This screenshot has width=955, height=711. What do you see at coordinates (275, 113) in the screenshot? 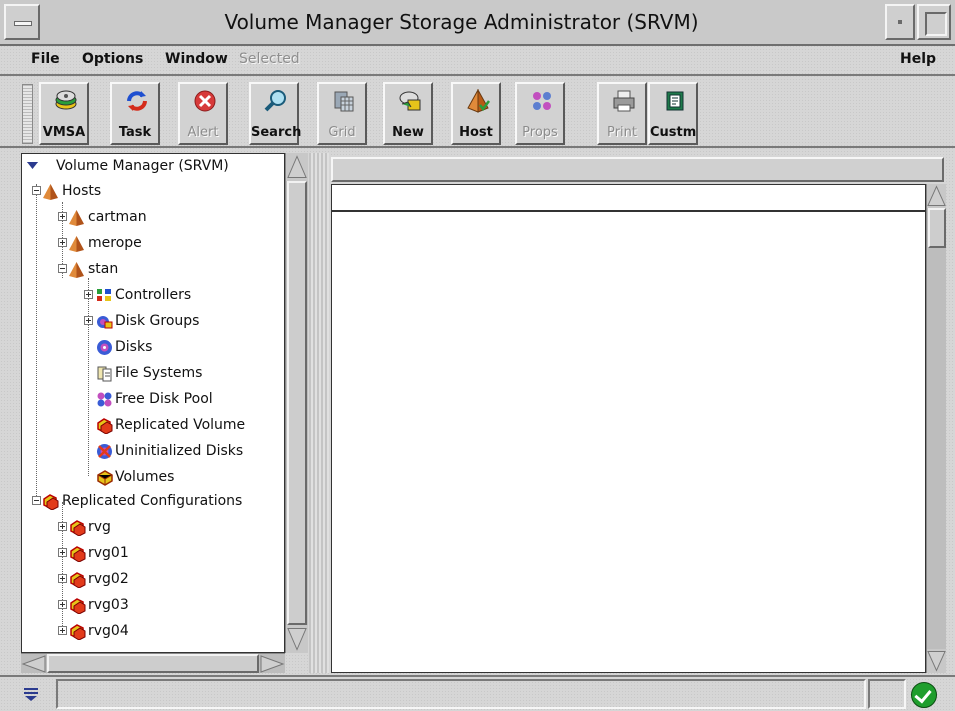
I see `search-button: Search` at bounding box center [275, 113].